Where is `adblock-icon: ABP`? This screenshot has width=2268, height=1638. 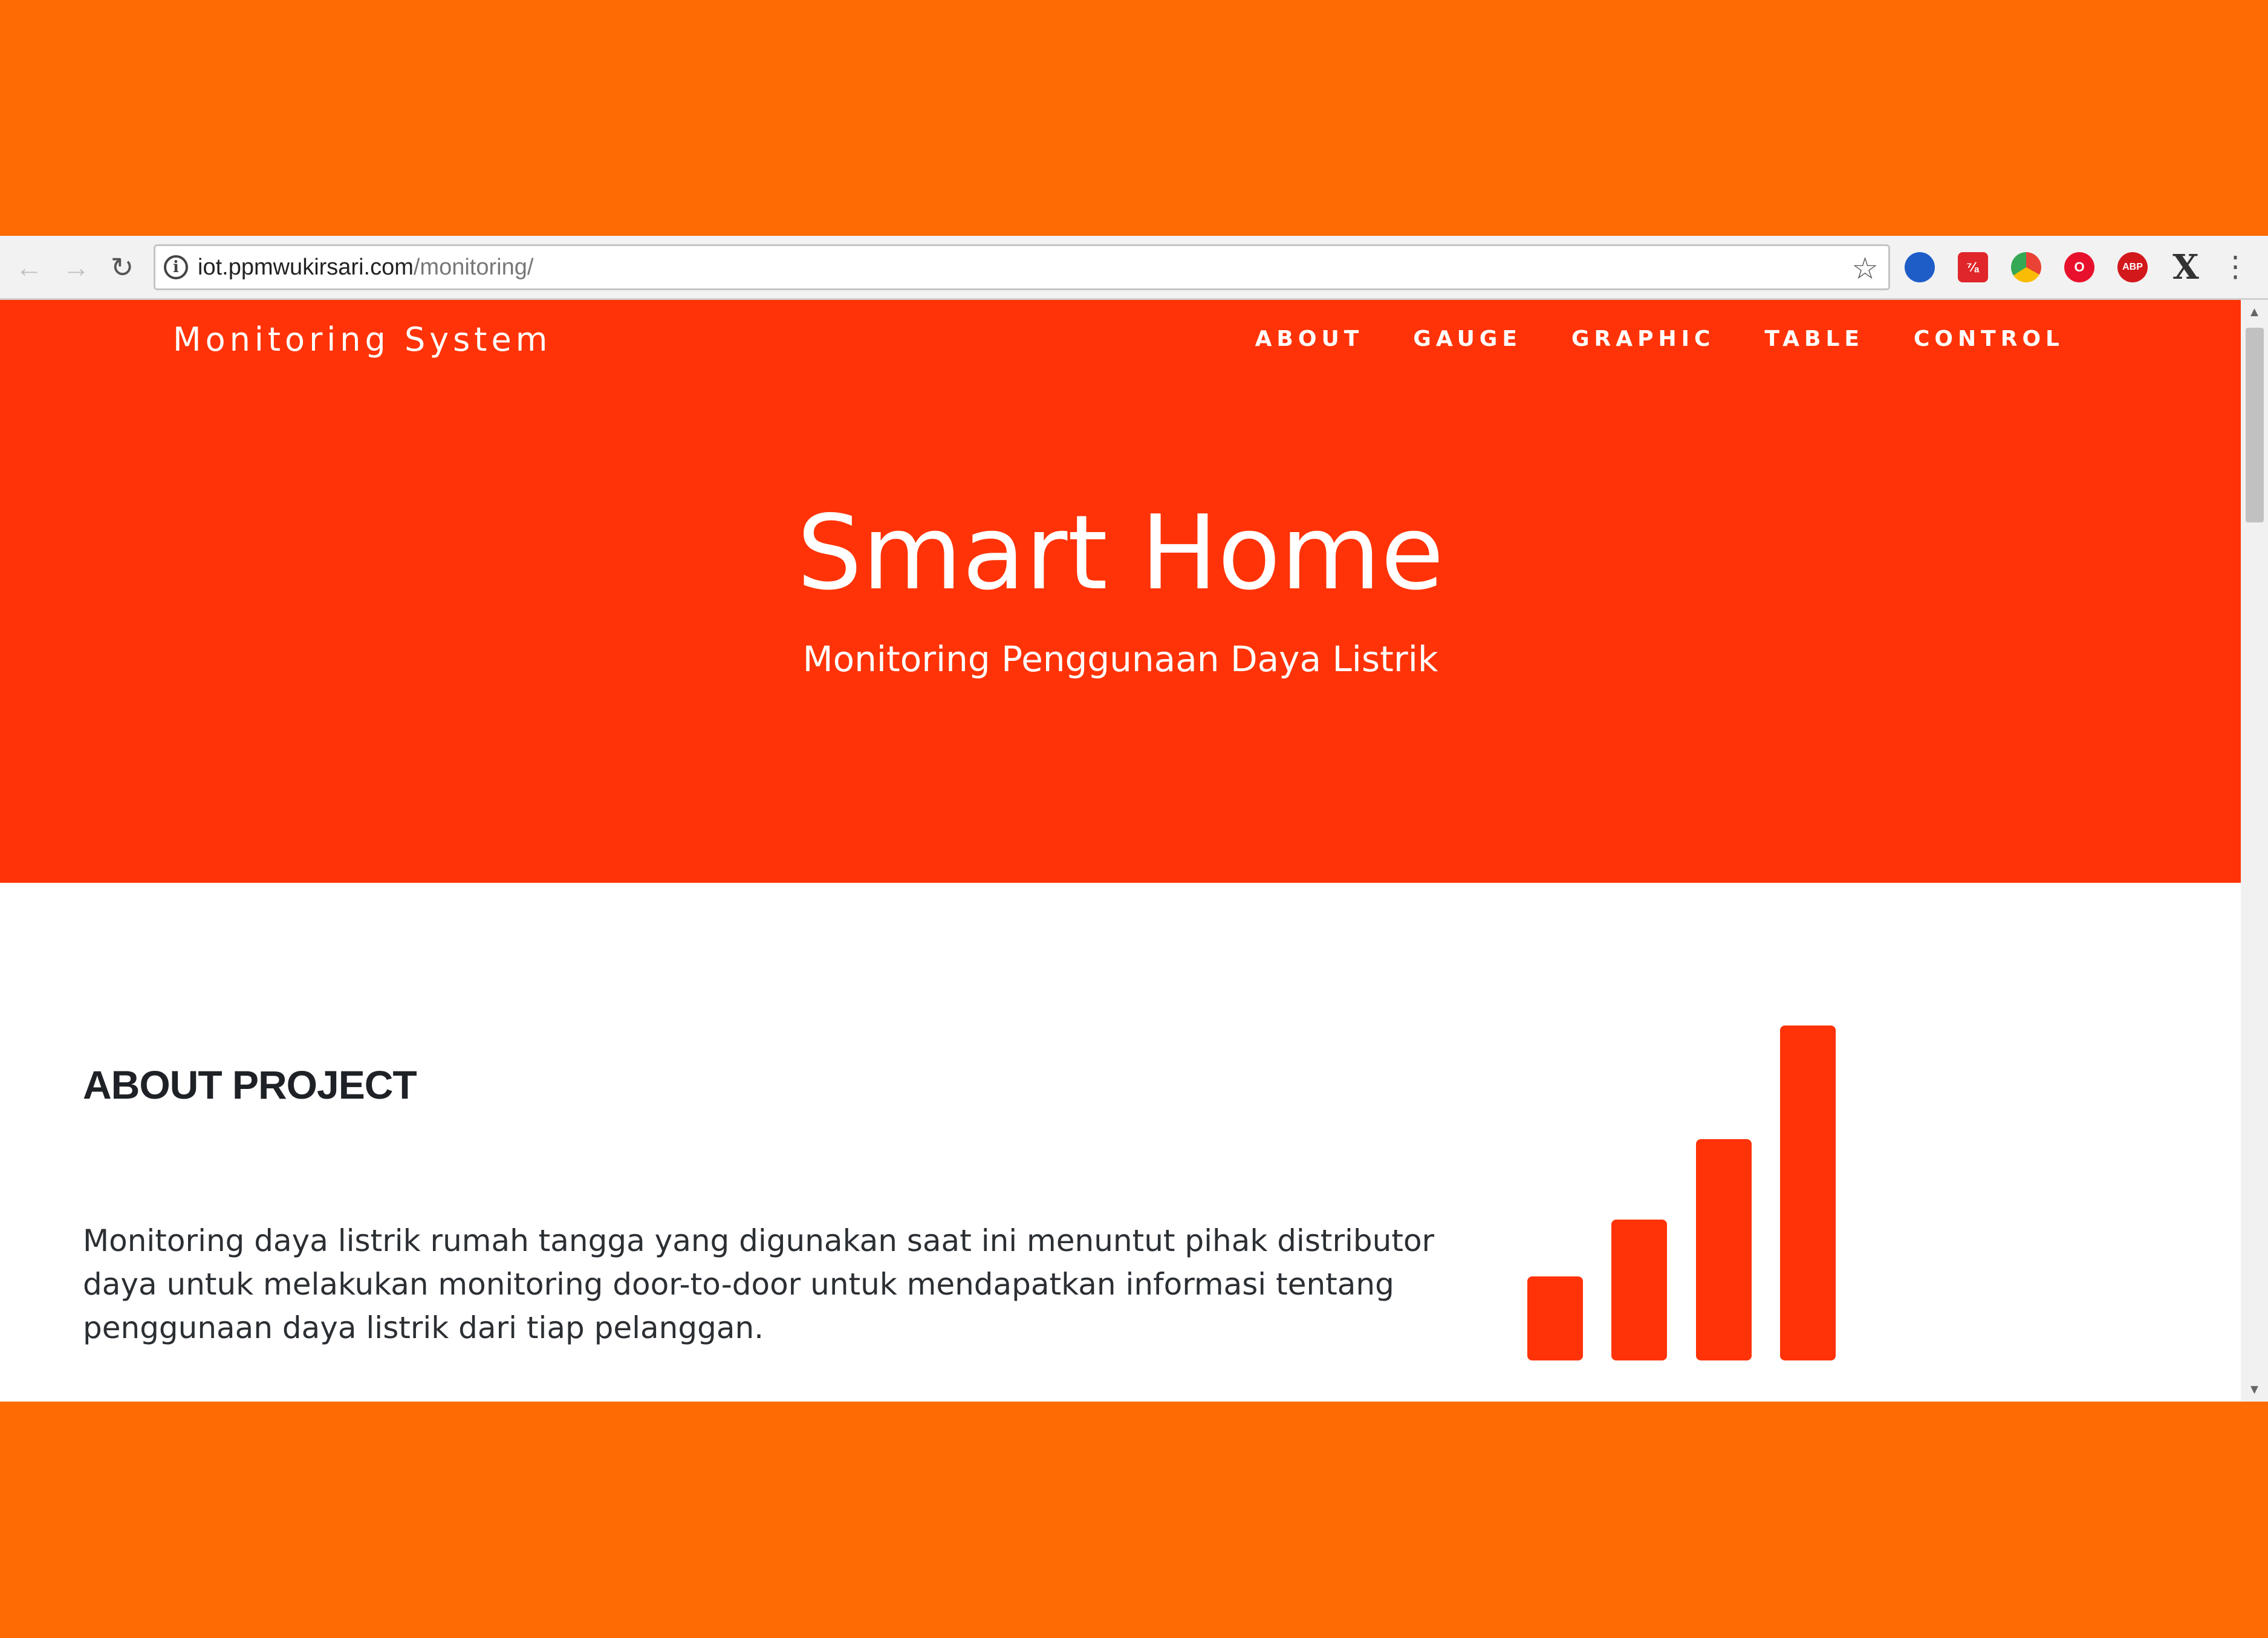
adblock-icon: ABP is located at coordinates (2132, 267).